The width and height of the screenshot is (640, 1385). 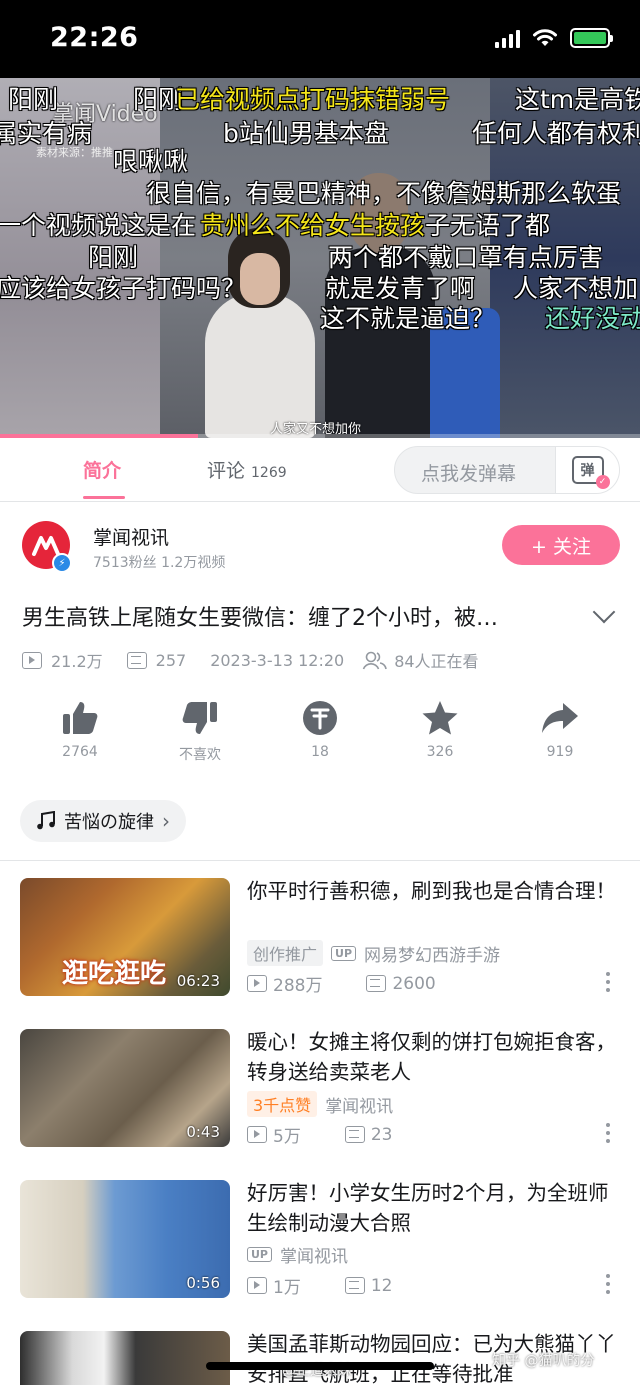 I want to click on dislike-label: 不喜欢, so click(x=200, y=755).